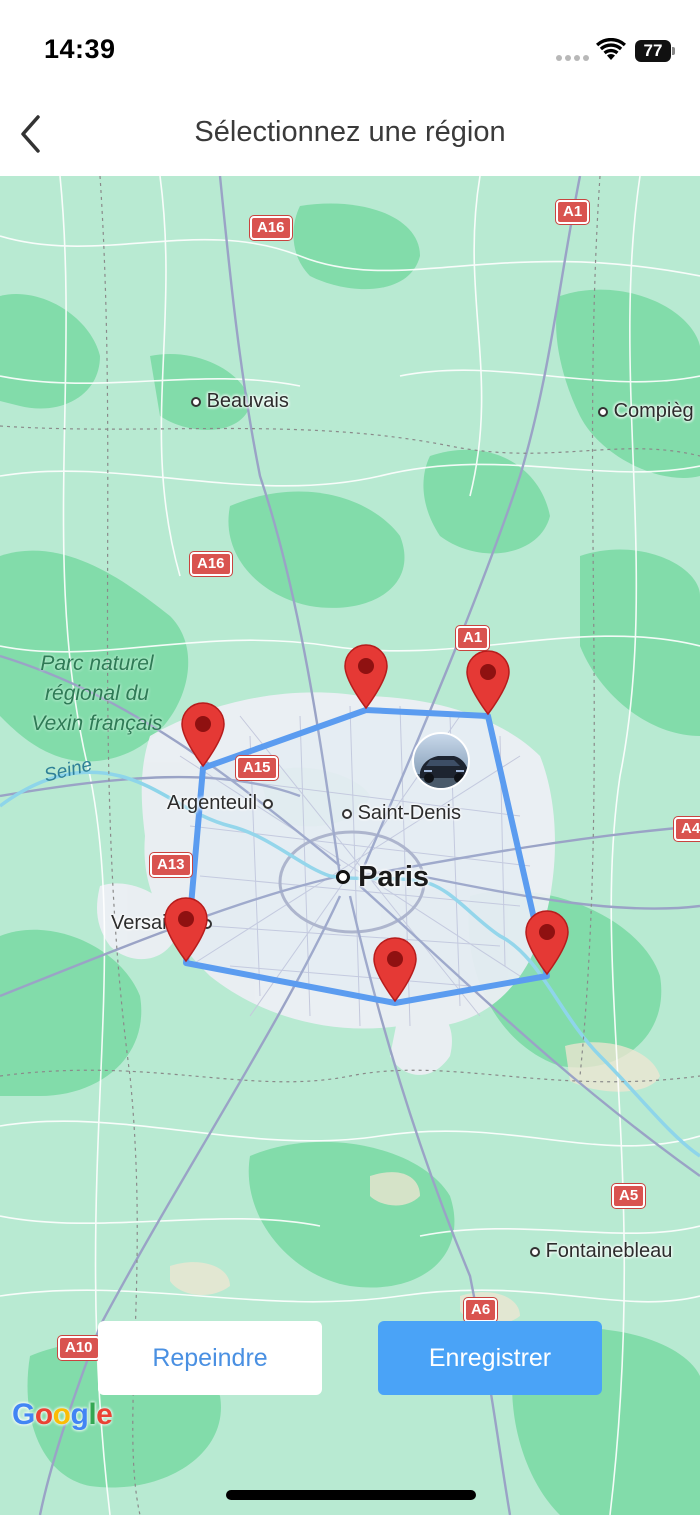 The width and height of the screenshot is (700, 1515). I want to click on park-label: Parc naturel régional du Vexin français, so click(97, 693).